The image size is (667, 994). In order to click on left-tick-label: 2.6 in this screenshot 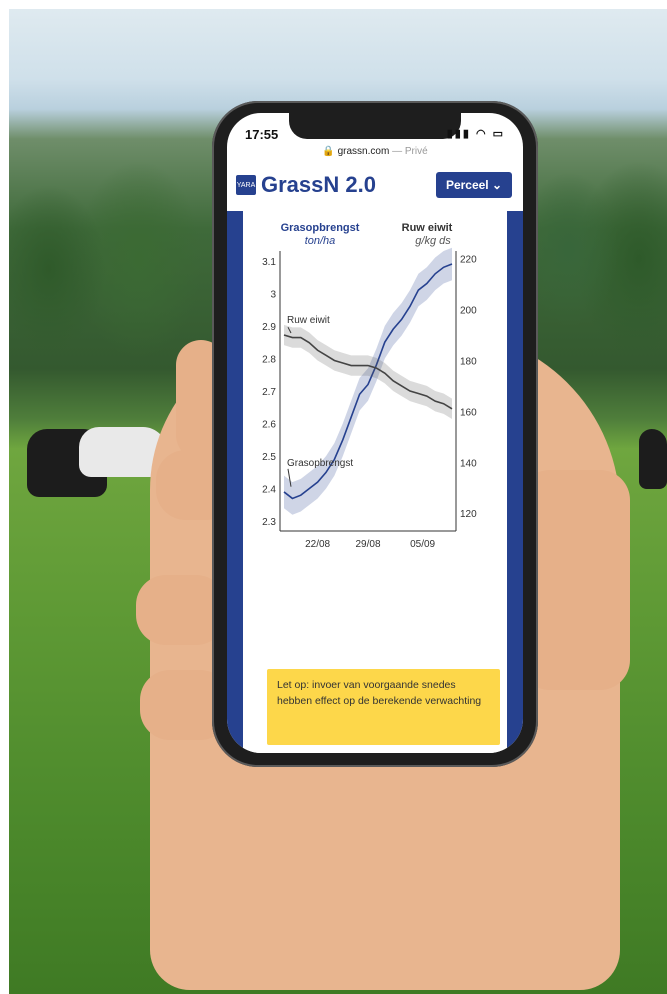, I will do `click(269, 425)`.